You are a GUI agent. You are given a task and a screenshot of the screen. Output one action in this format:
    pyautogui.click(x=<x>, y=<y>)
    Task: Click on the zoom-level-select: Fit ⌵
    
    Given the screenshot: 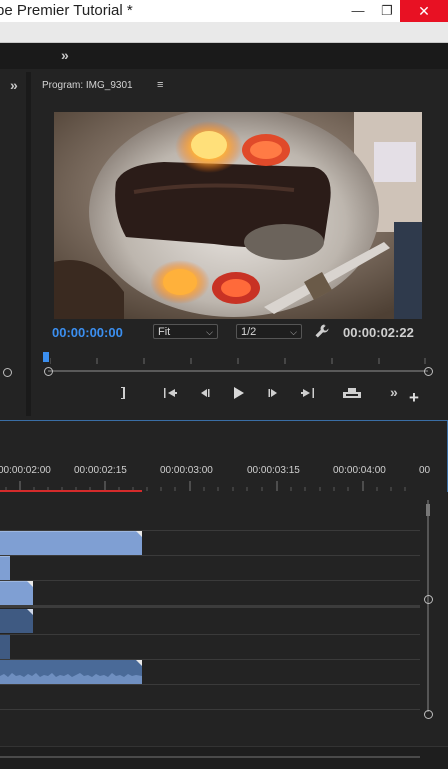 What is the action you would take?
    pyautogui.click(x=185, y=331)
    